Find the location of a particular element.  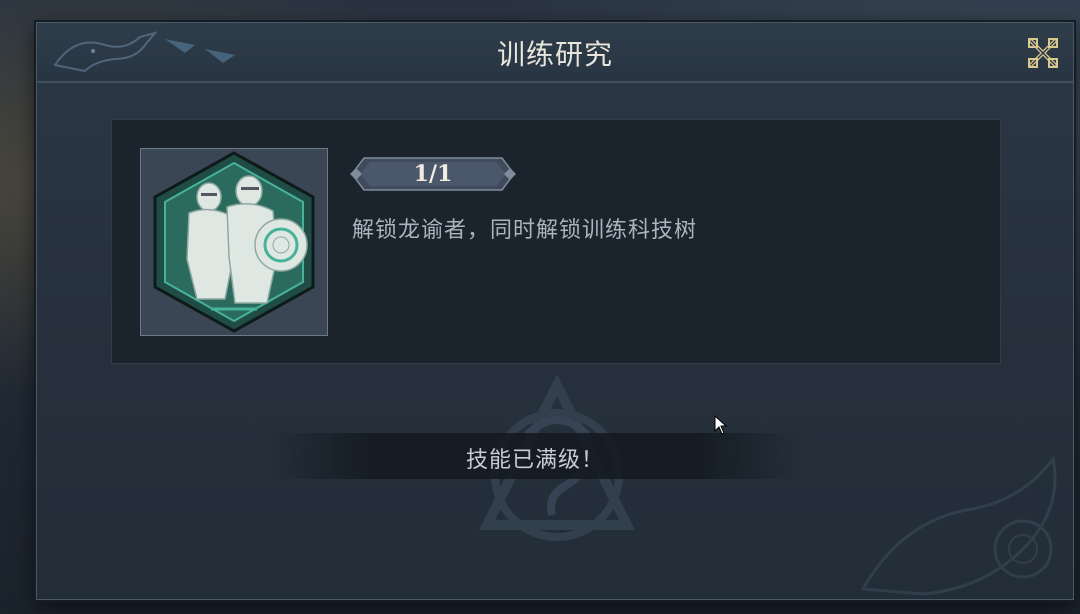

mouse-cursor-icon is located at coordinates (721, 425).